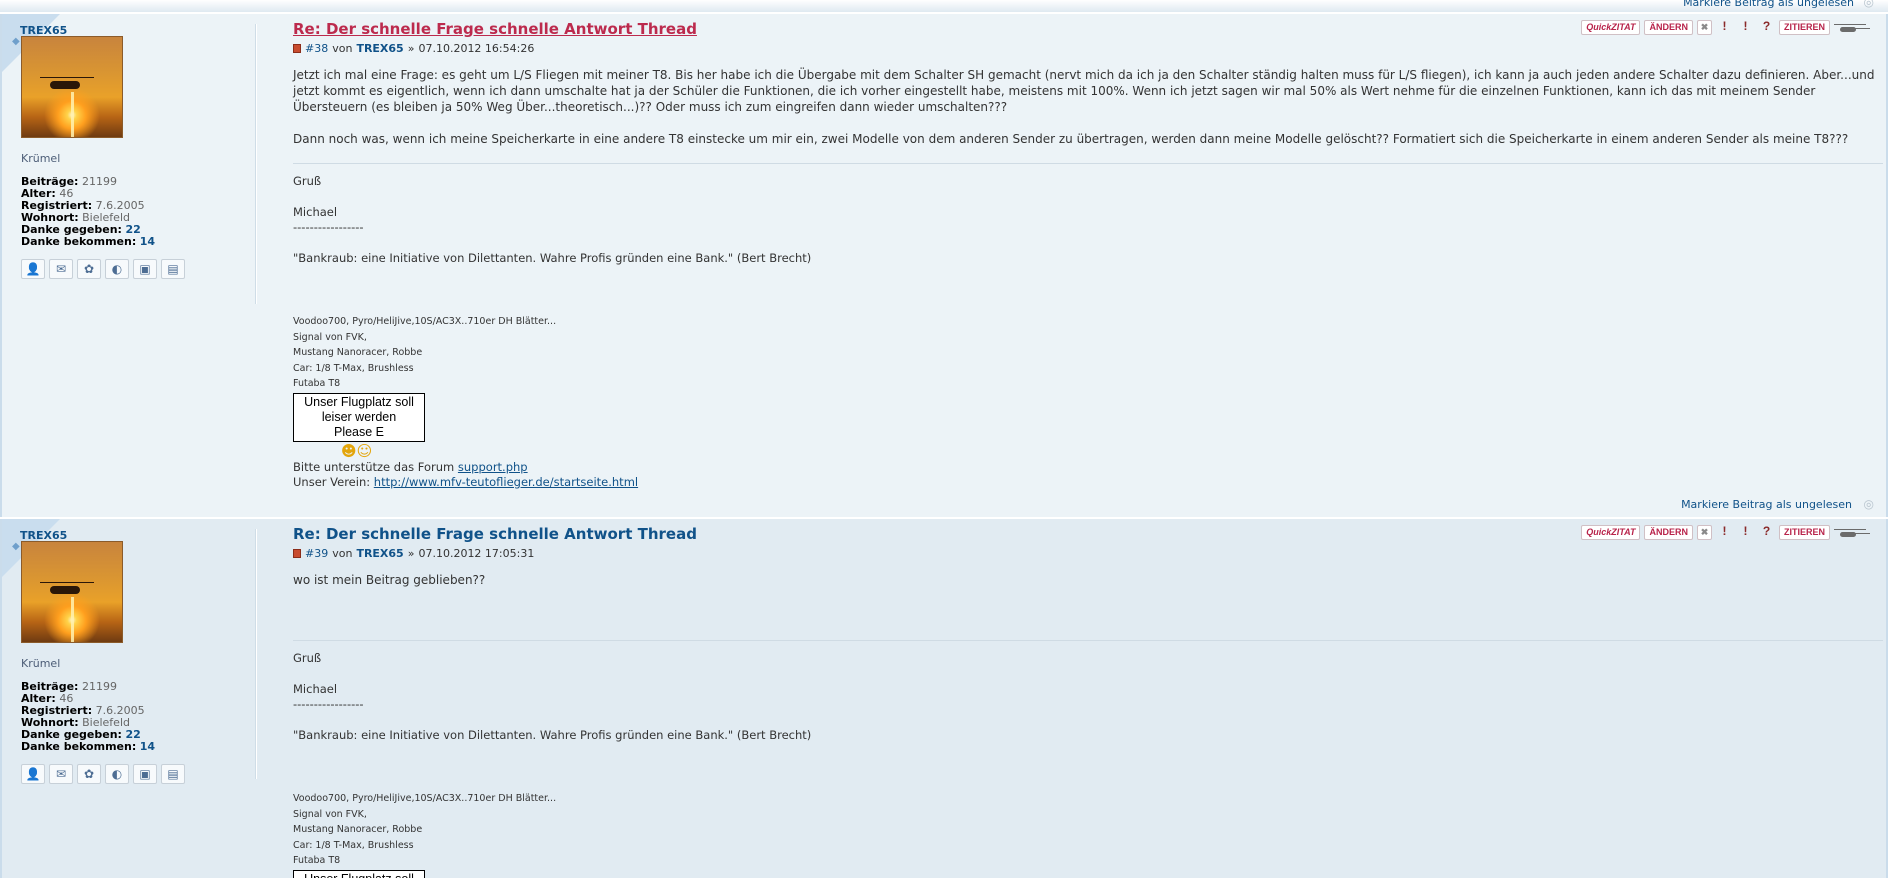 Image resolution: width=1888 pixels, height=878 pixels. Describe the element at coordinates (316, 48) in the screenshot. I see `post-number: #38` at that location.